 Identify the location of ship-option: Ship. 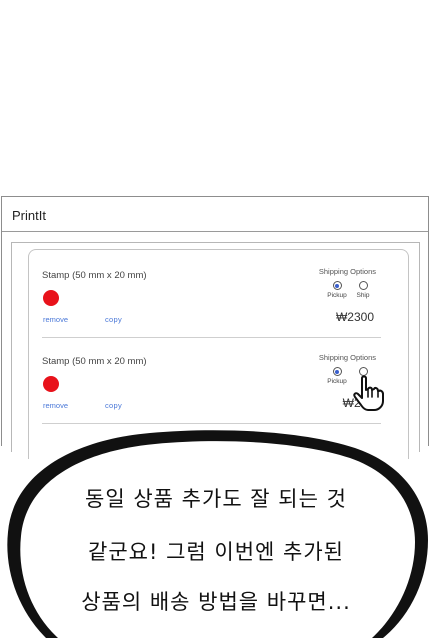
(363, 290).